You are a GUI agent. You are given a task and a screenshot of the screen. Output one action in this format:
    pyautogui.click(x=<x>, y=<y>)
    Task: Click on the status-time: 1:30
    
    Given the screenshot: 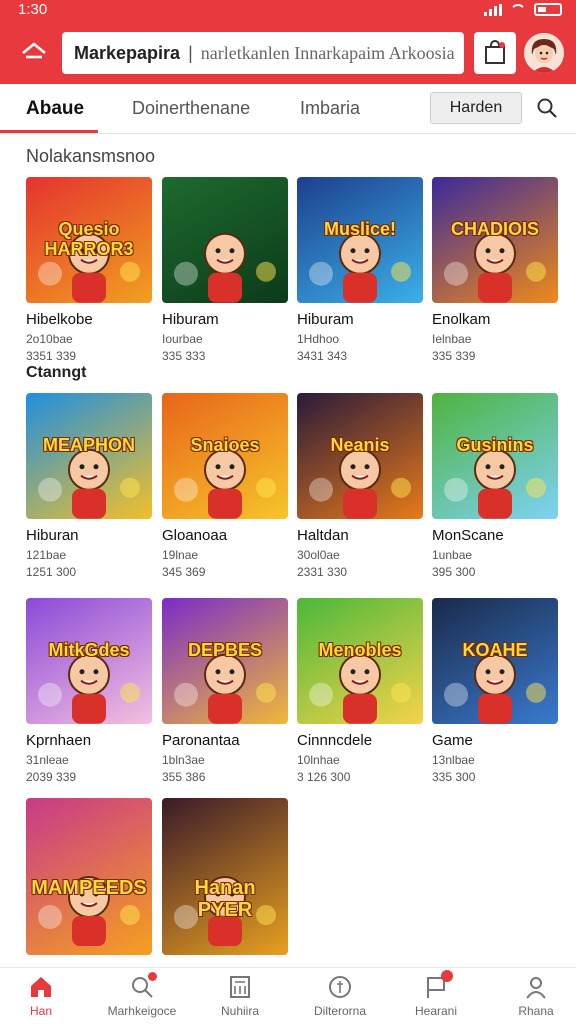 What is the action you would take?
    pyautogui.click(x=33, y=9)
    